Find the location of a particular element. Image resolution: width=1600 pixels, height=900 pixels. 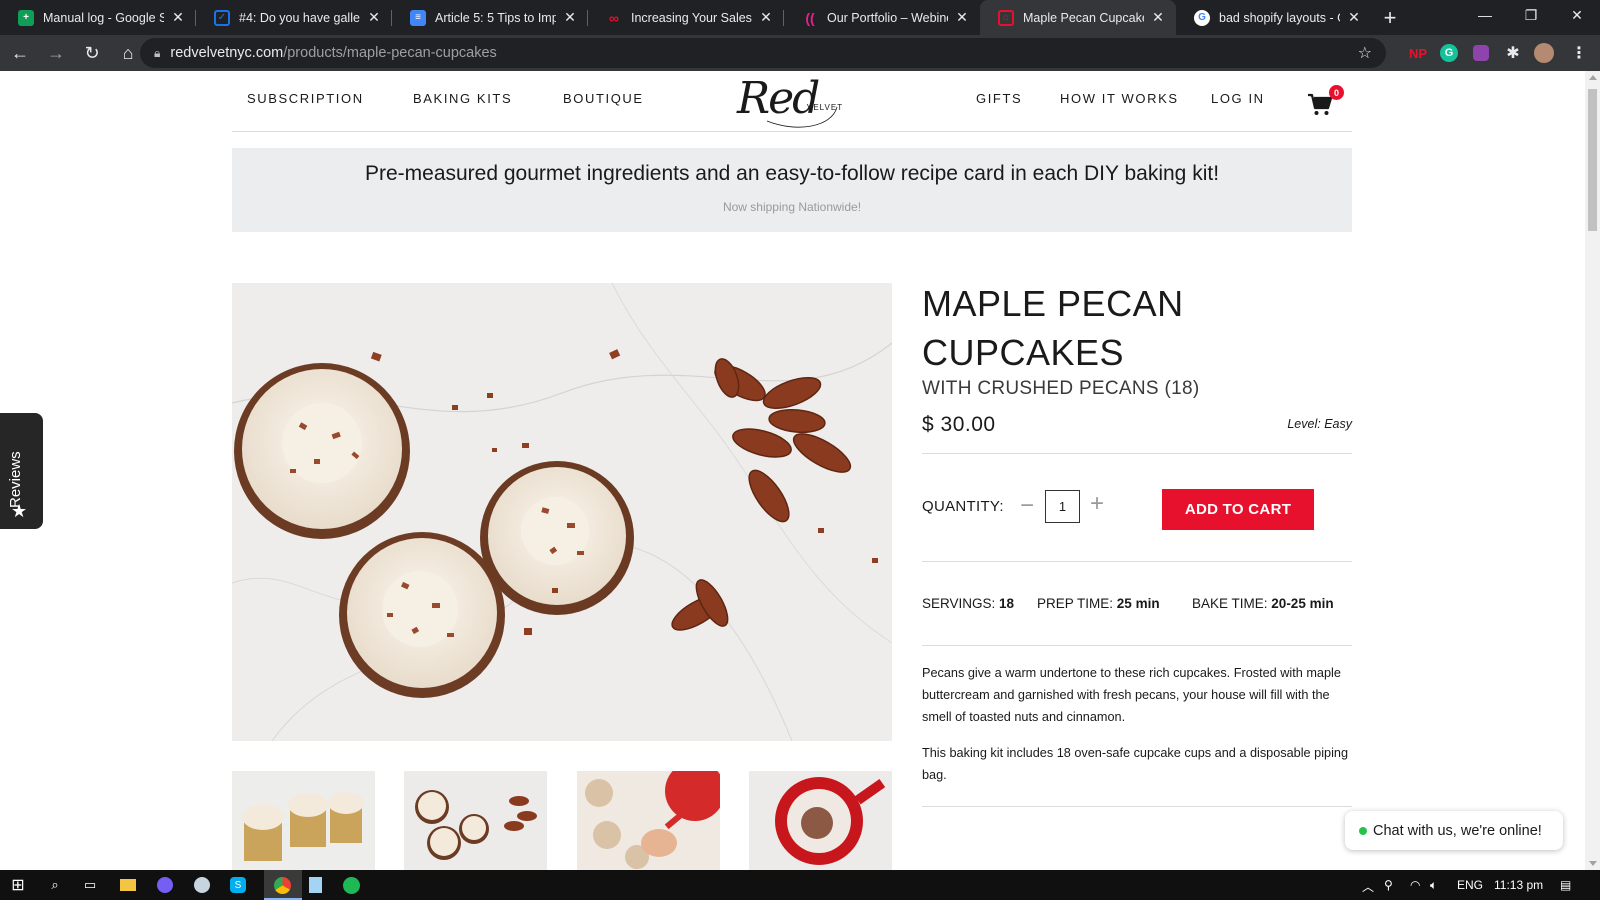

browser-tab: ∞ Increasing Your Sales by ✕ is located at coordinates (686, 17).